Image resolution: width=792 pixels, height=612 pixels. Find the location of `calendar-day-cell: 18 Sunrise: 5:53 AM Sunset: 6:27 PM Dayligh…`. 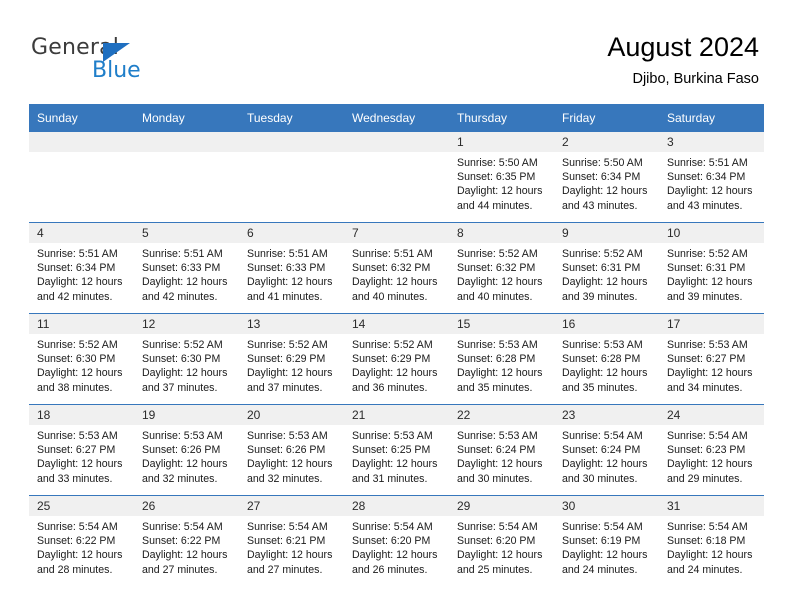

calendar-day-cell: 18 Sunrise: 5:53 AM Sunset: 6:27 PM Dayligh… is located at coordinates (81, 450).